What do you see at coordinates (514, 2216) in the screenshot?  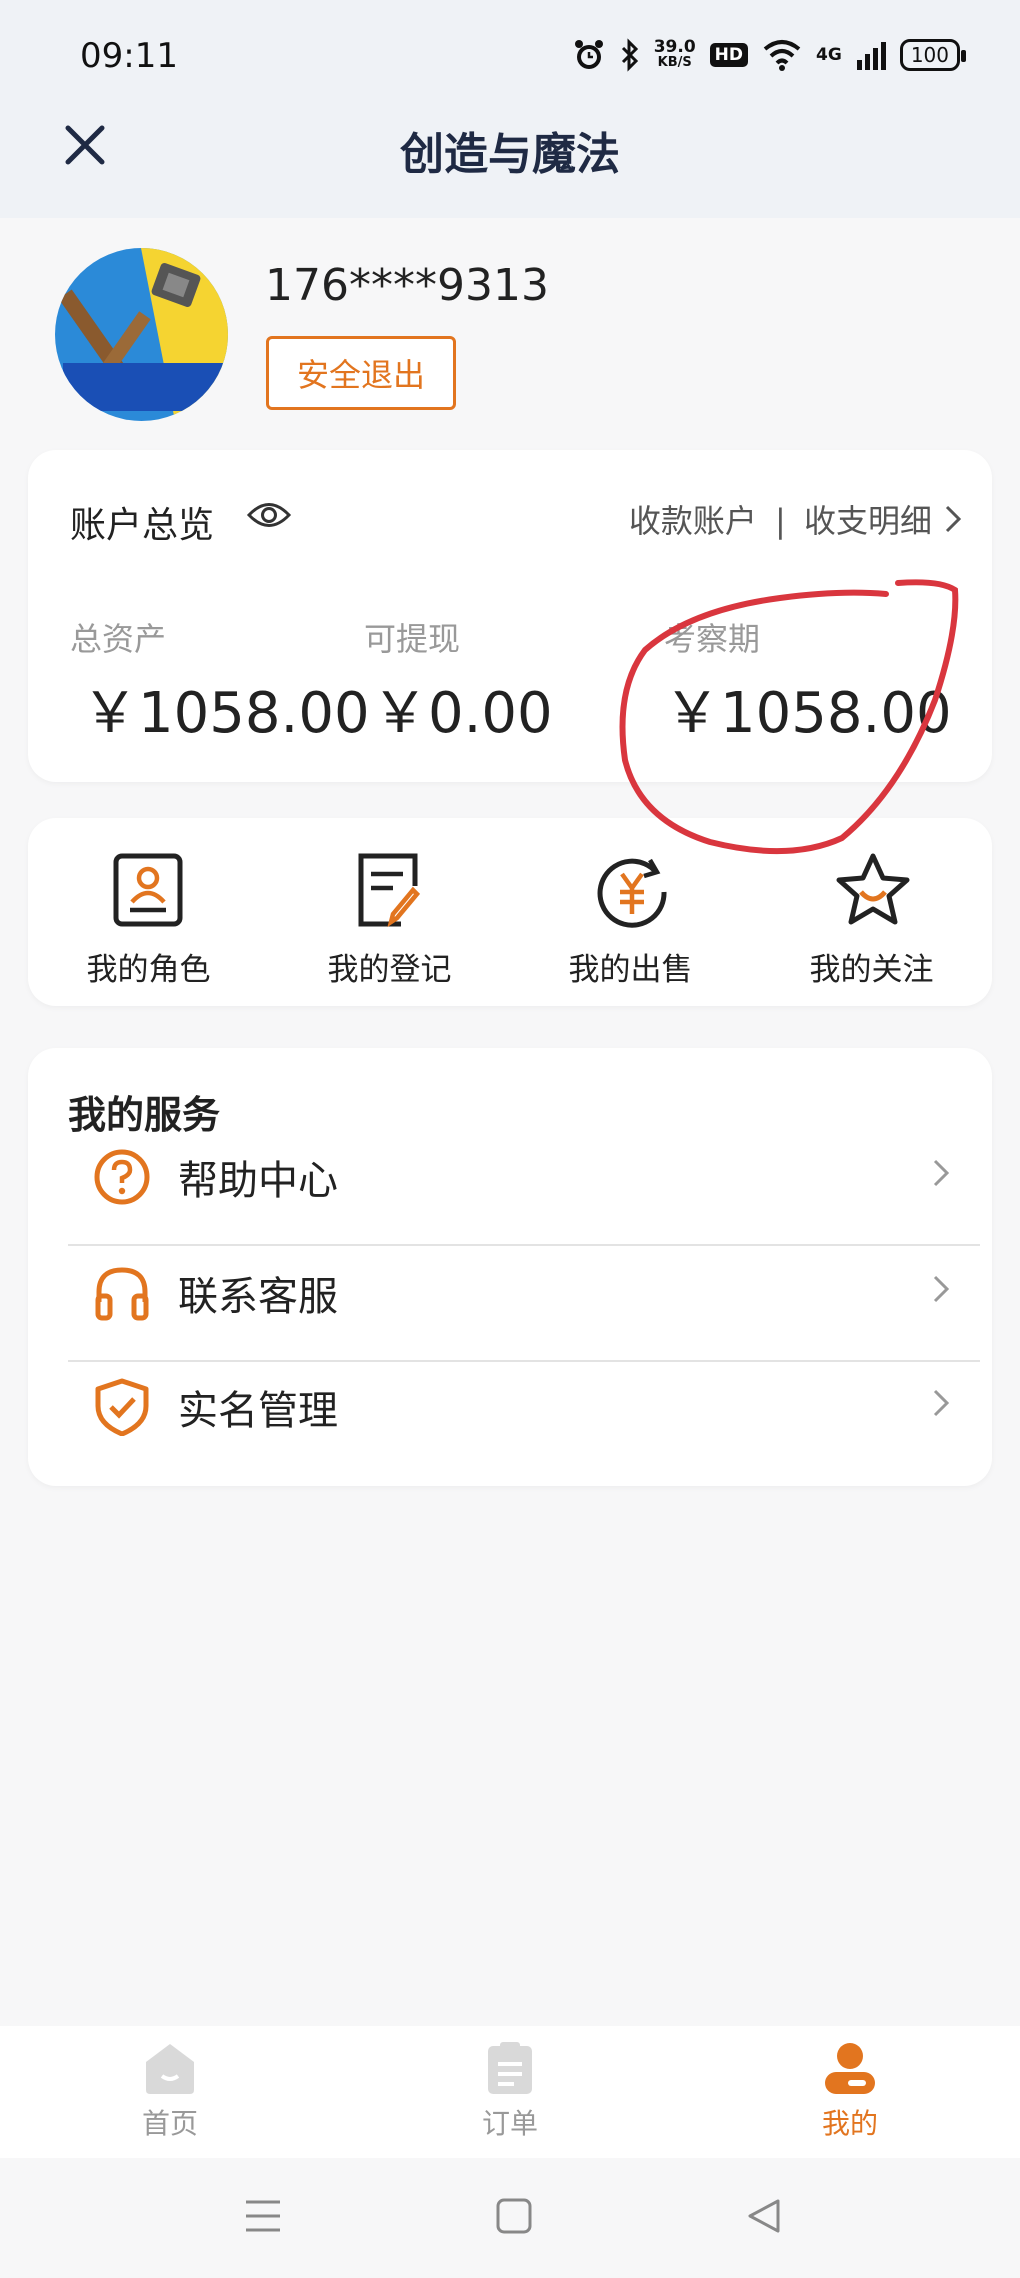 I see `home-square-icon` at bounding box center [514, 2216].